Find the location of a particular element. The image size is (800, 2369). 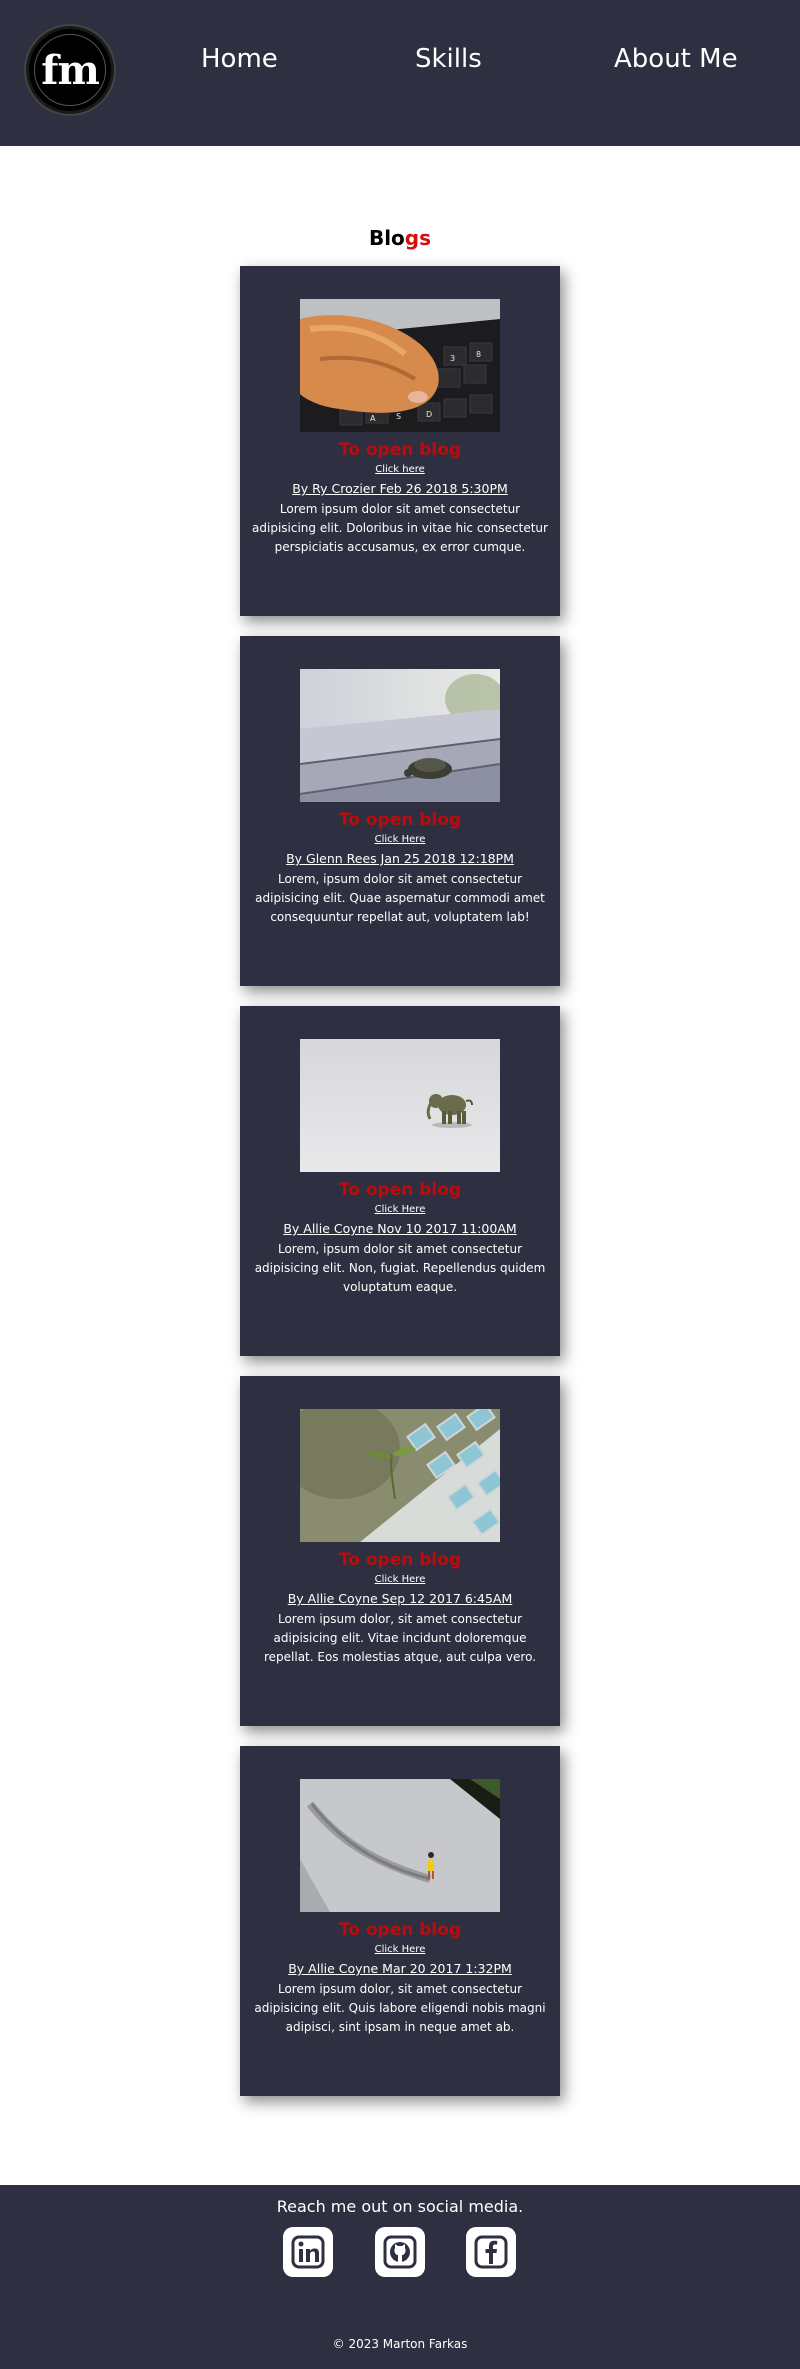

blog-author-text: By Glenn Rees Jan 25 2018 12:18PM is located at coordinates (400, 858).